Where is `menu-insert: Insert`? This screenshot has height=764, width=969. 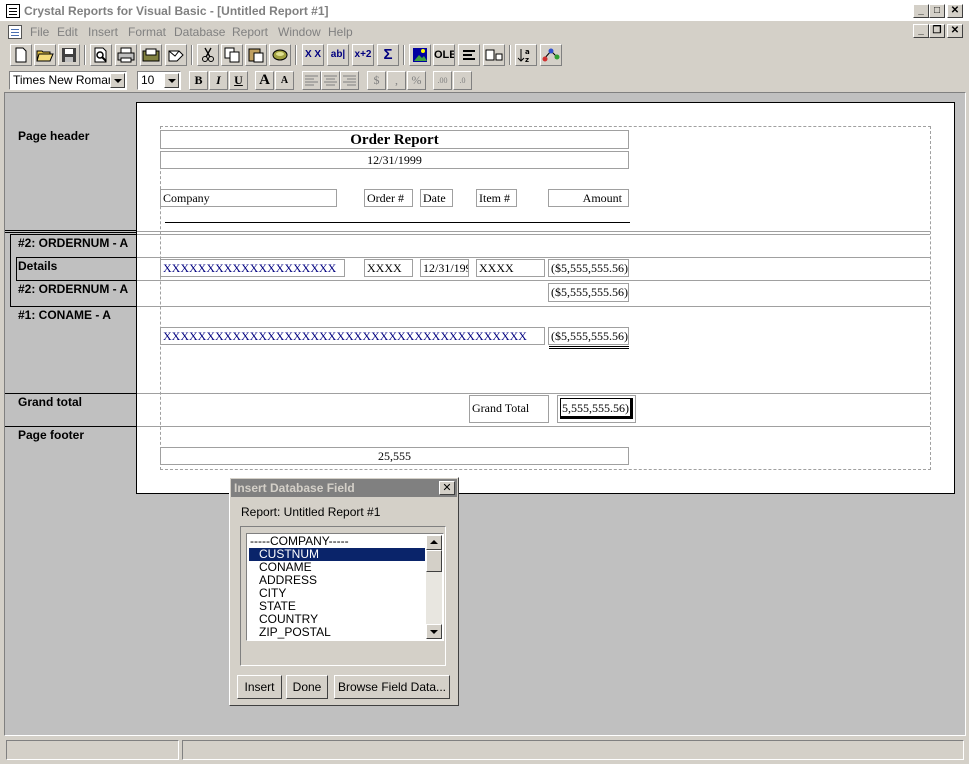
menu-insert: Insert is located at coordinates (103, 32).